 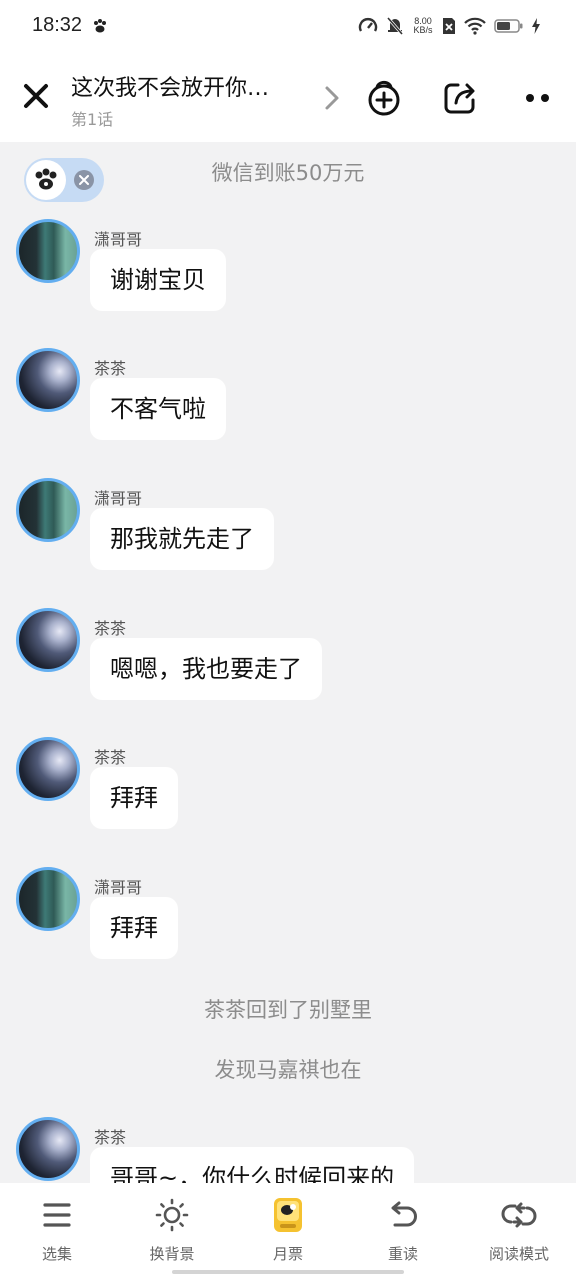 What do you see at coordinates (404, 1214) in the screenshot?
I see `undo-icon` at bounding box center [404, 1214].